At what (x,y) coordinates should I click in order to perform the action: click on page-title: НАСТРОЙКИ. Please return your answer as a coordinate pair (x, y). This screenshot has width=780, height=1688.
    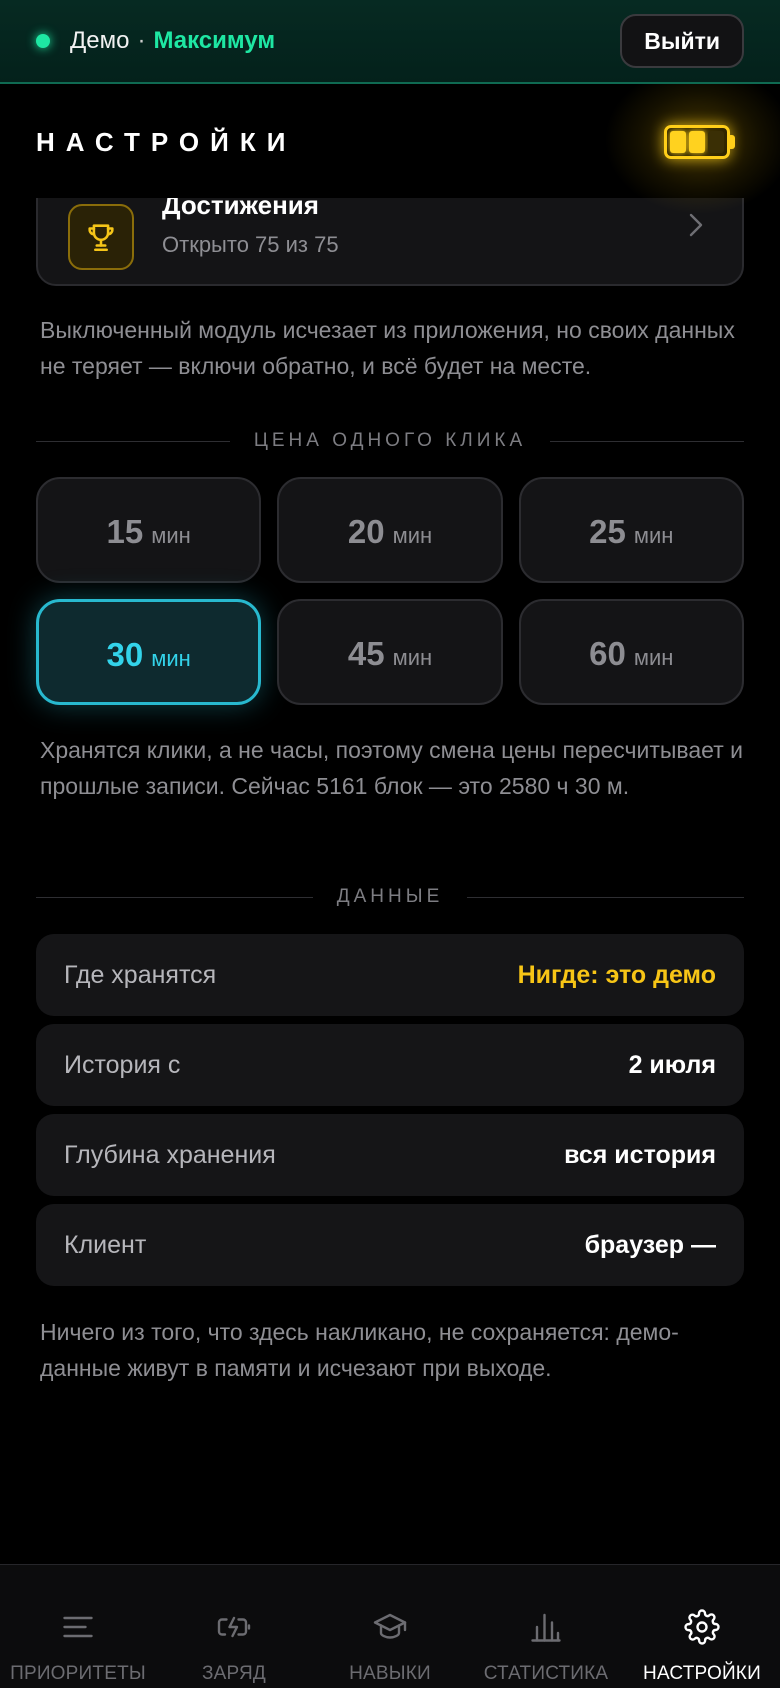
    Looking at the image, I should click on (166, 141).